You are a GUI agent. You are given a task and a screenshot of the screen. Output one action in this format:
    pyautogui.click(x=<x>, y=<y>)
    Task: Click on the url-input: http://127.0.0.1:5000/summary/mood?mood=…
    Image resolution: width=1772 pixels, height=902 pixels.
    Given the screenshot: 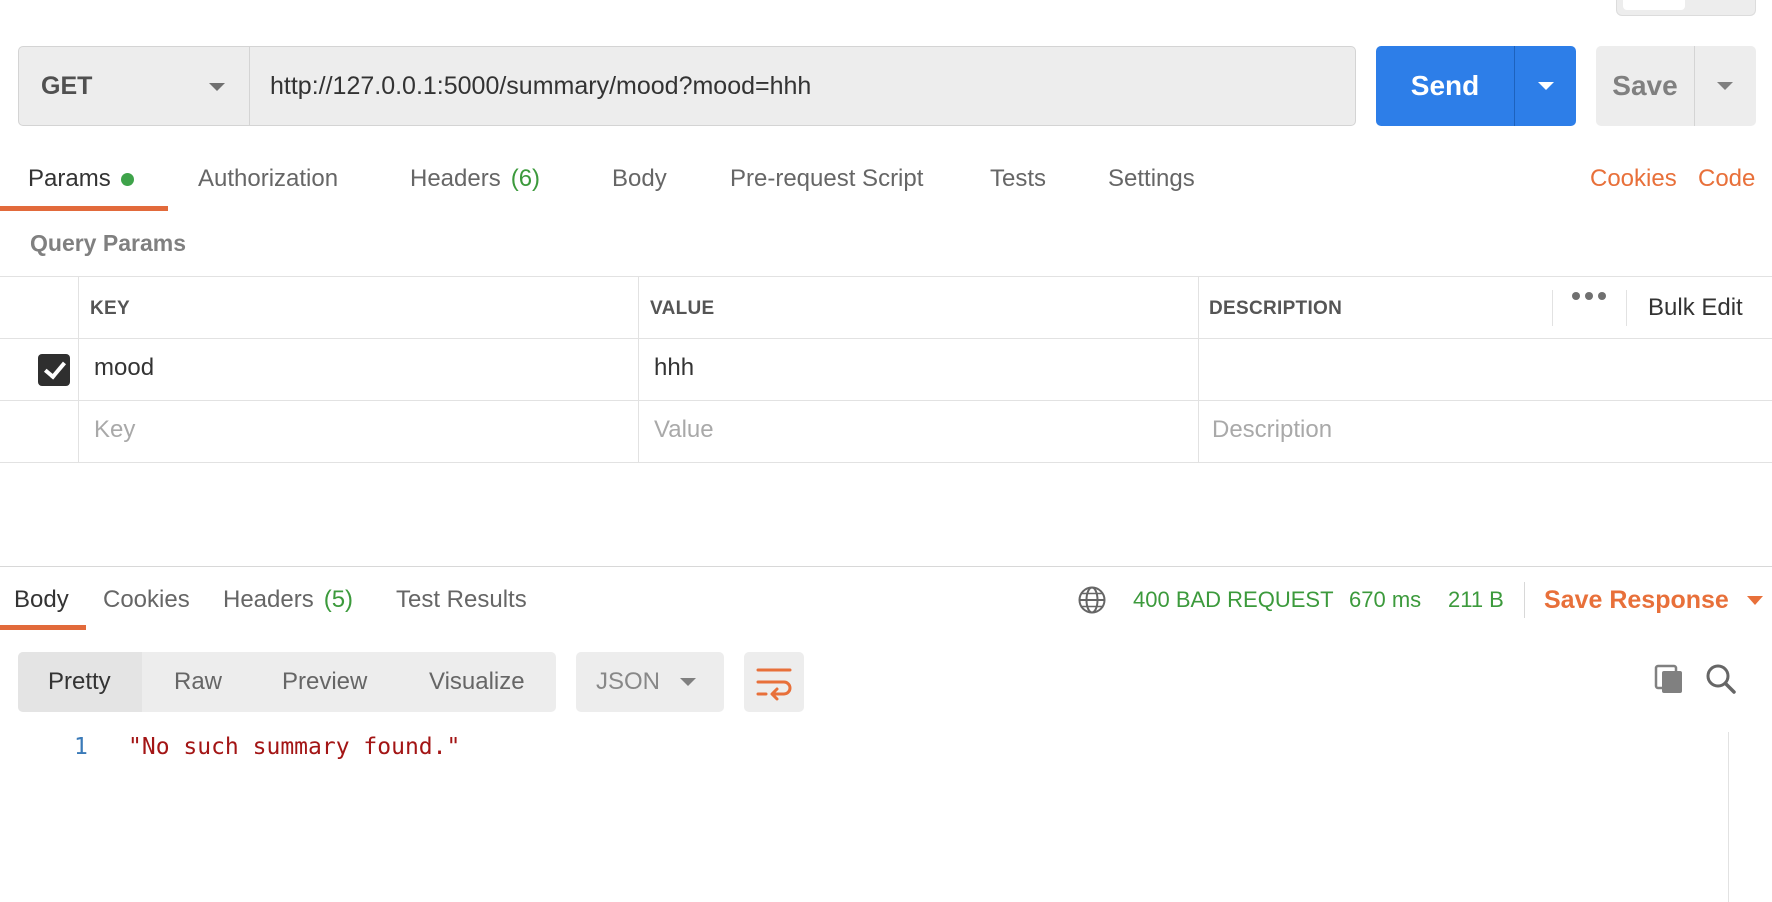 What is the action you would take?
    pyautogui.click(x=802, y=86)
    